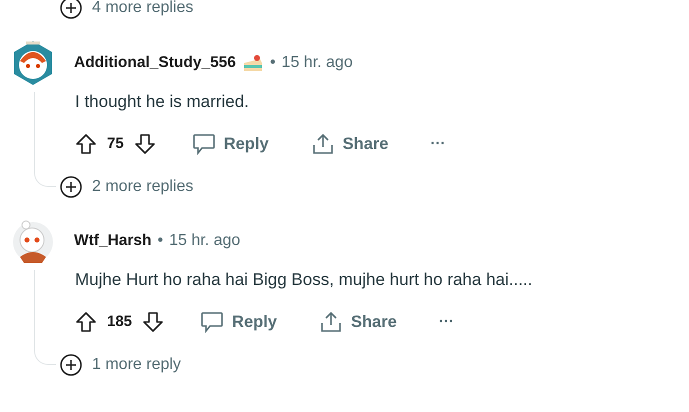 The image size is (689, 412). Describe the element at coordinates (136, 365) in the screenshot. I see `more-replies-link: 1 more reply` at that location.